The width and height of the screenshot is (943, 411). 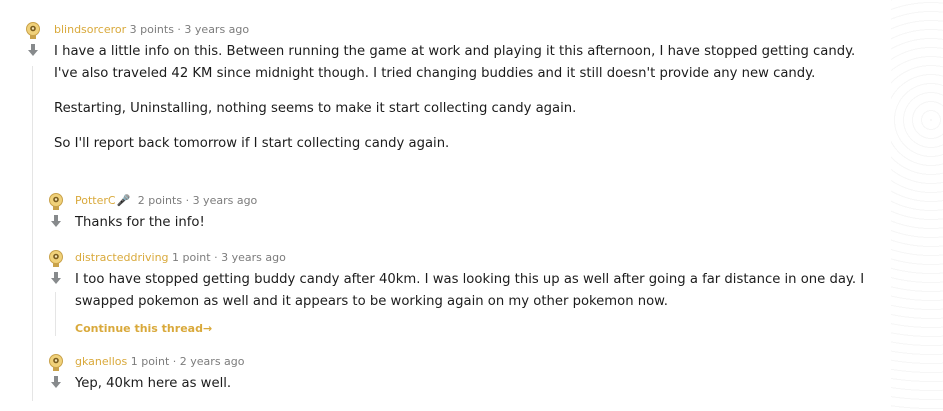 I want to click on comment-points: 2 points, so click(x=160, y=200).